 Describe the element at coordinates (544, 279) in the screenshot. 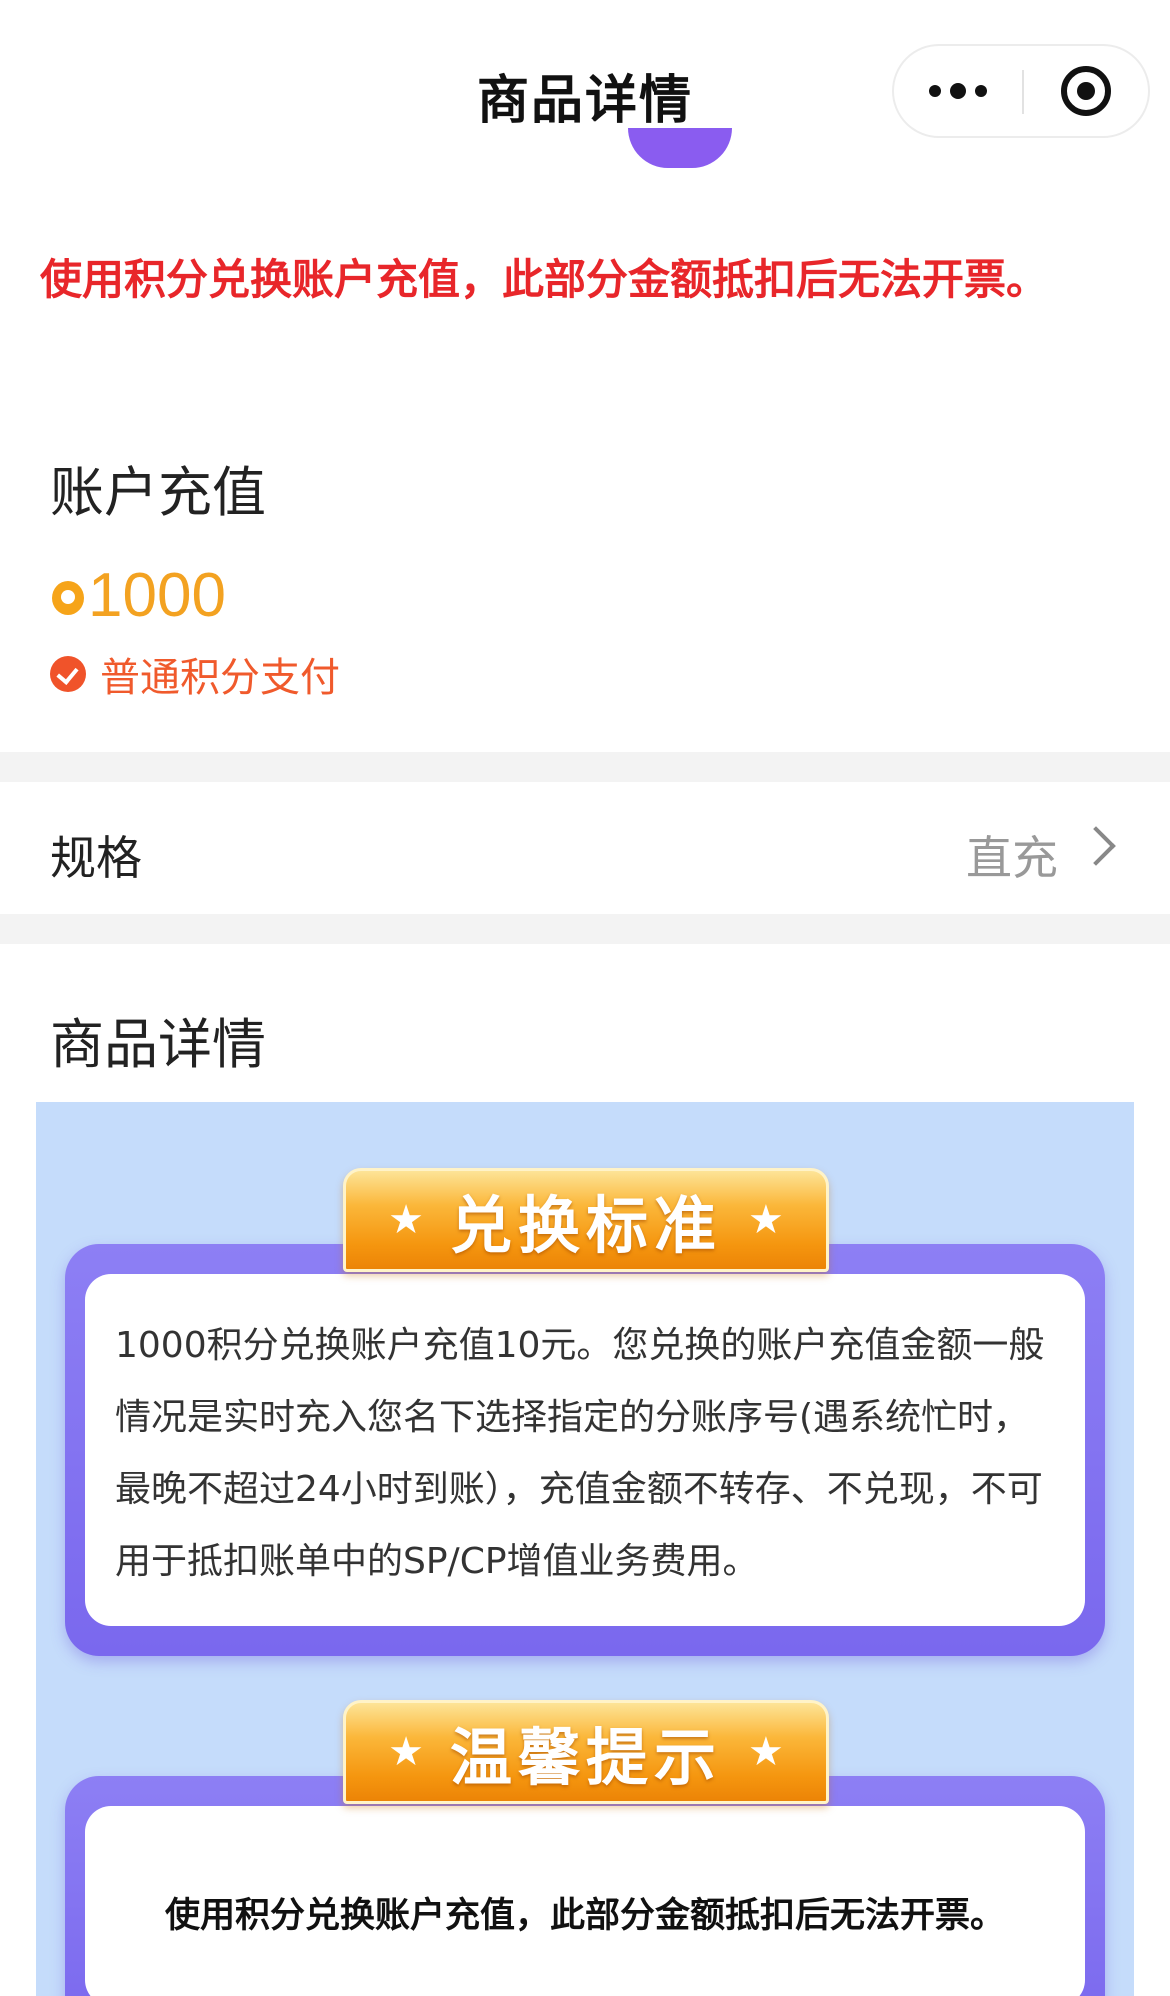

I see `invoice-warning: 使用积分兑换账户充值，此部分金额抵扣后无法开票。` at that location.